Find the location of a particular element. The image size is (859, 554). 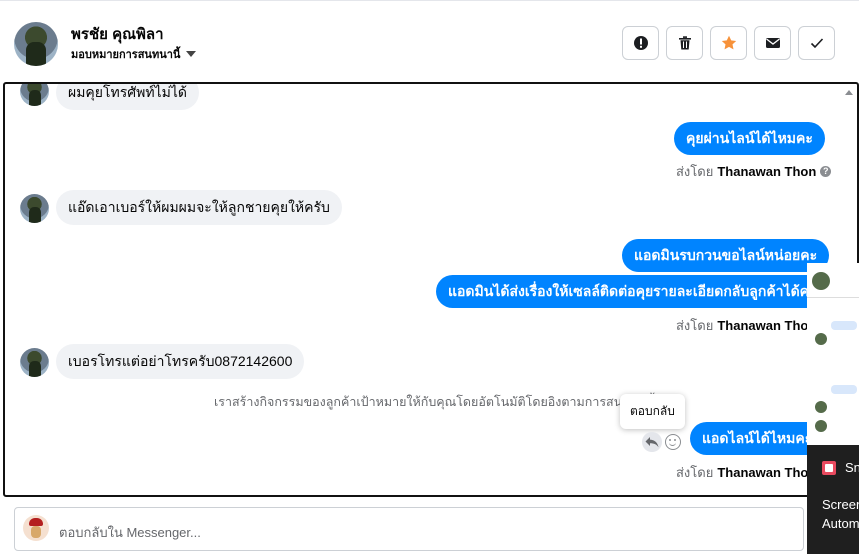

snip-app-label: Sn is located at coordinates (852, 467).